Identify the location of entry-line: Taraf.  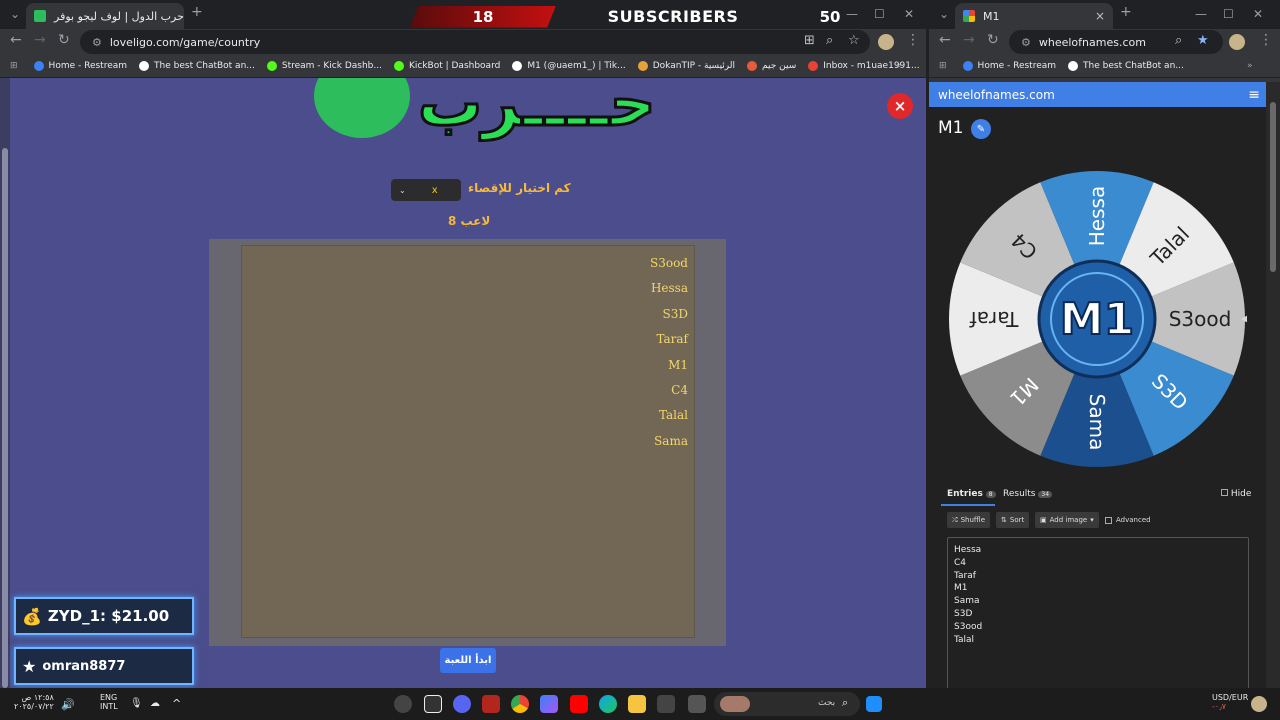
(965, 575).